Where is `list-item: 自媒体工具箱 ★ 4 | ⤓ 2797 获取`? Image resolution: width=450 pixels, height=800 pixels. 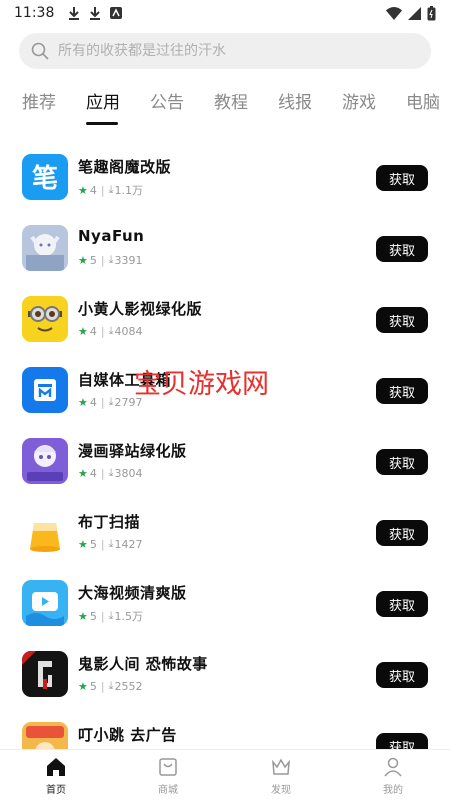
list-item: 自媒体工具箱 ★ 4 | ⤓ 2797 获取 is located at coordinates (225, 390).